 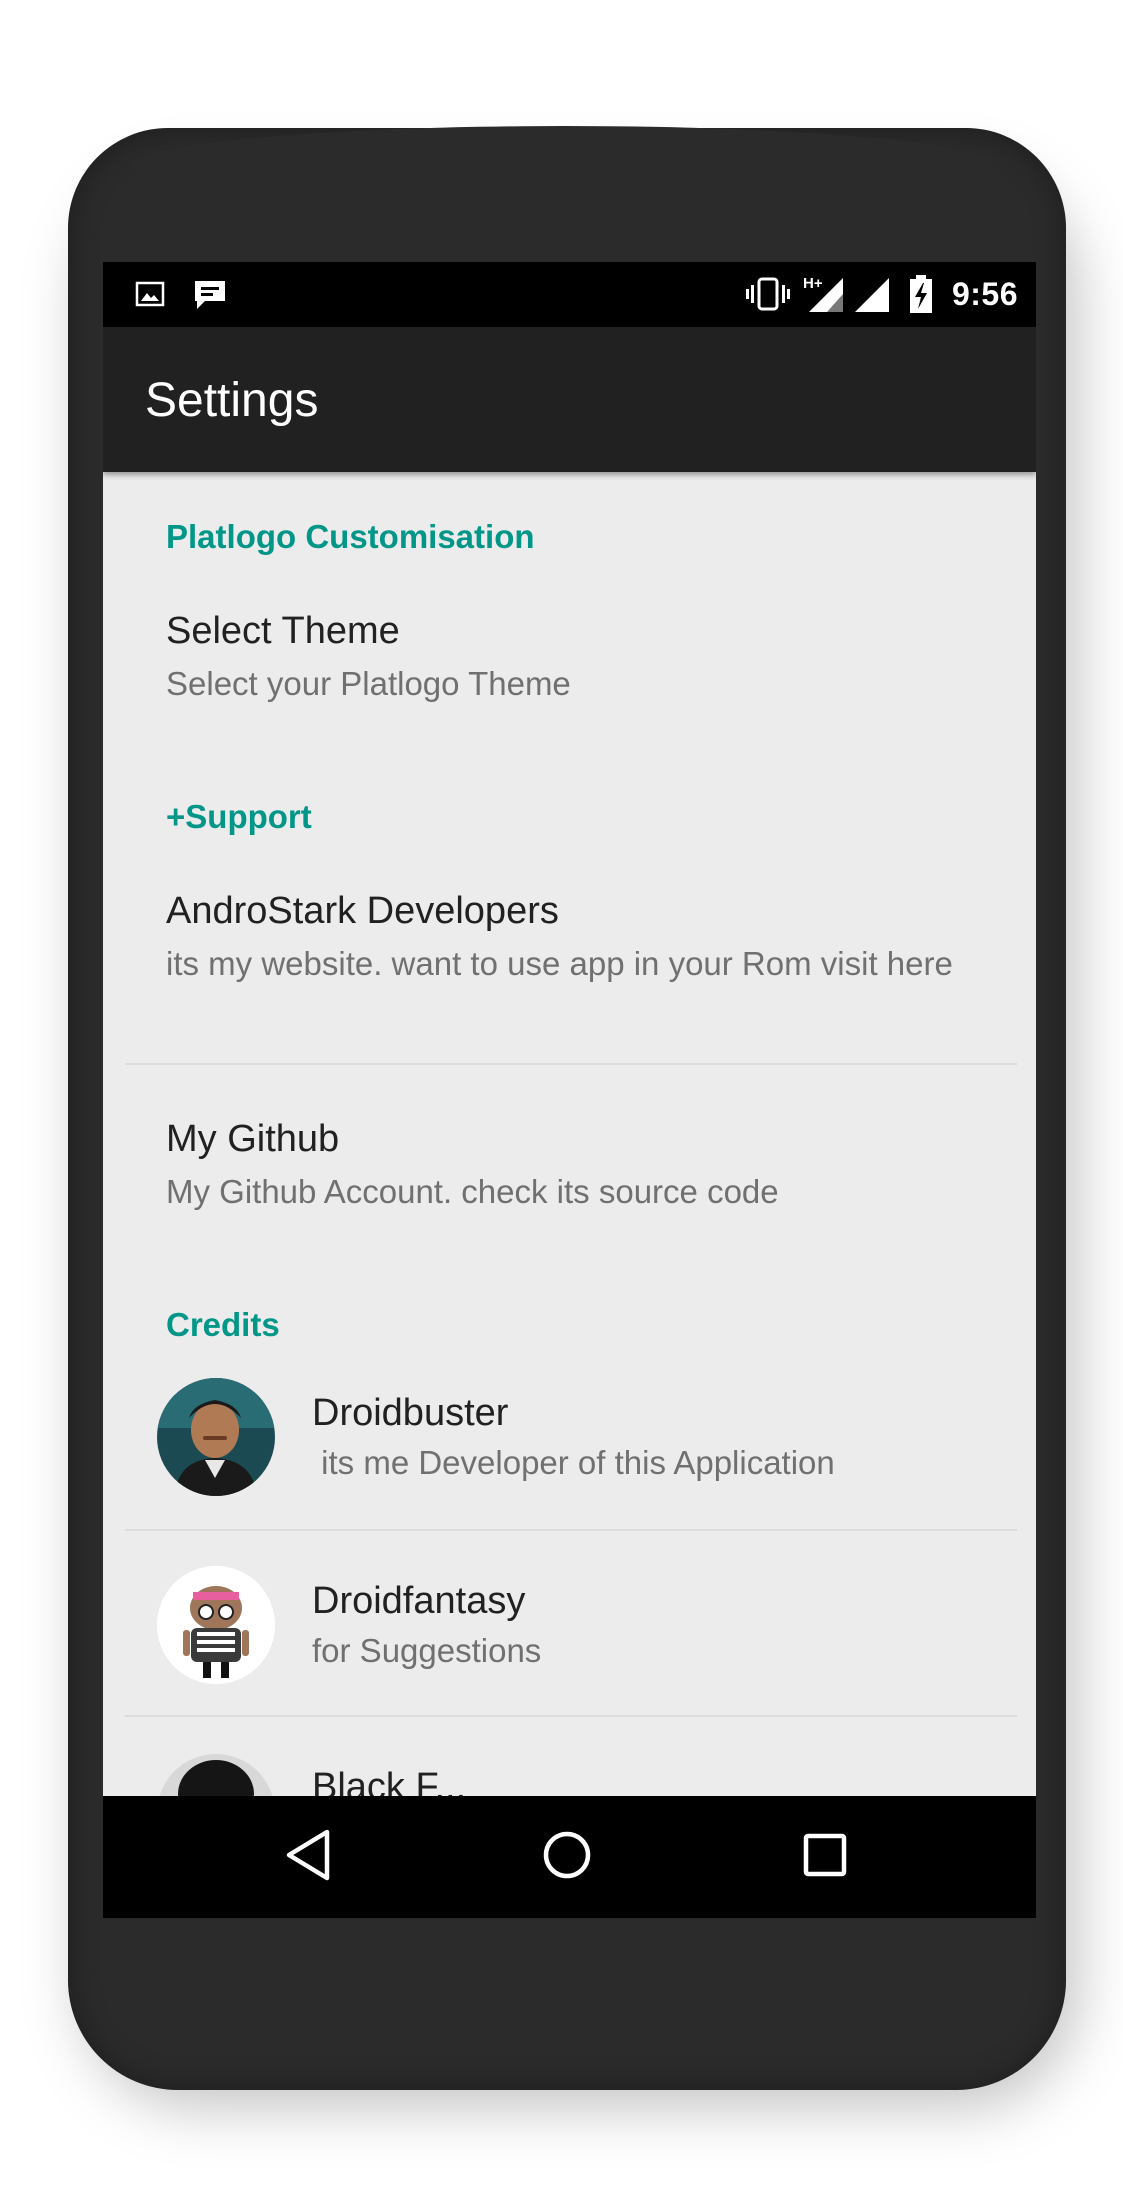 What do you see at coordinates (362, 911) in the screenshot?
I see `preference-title: AndroStark Developers` at bounding box center [362, 911].